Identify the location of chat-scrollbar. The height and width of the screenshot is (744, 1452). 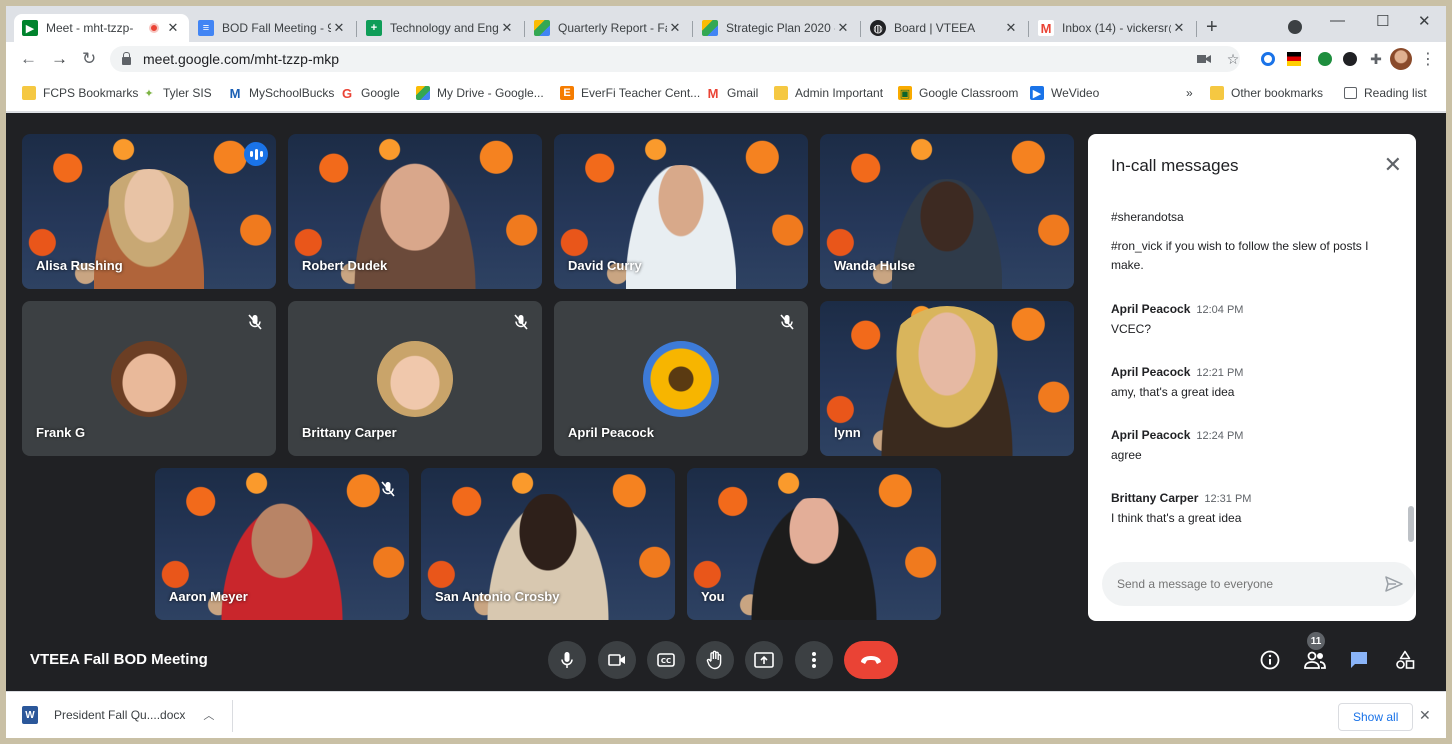
(1411, 524).